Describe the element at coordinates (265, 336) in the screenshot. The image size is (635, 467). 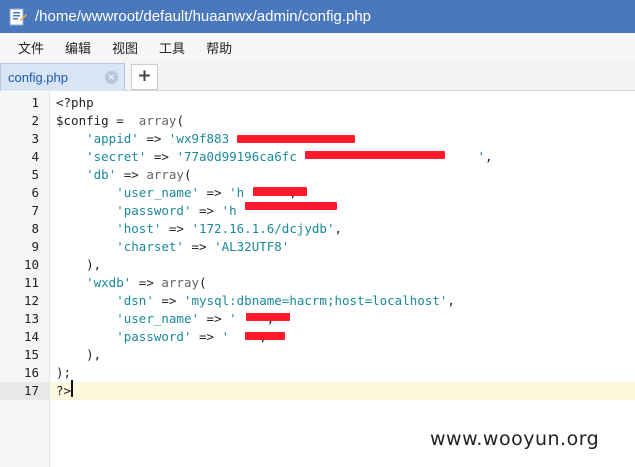
I see `redaction-wxdb-password` at that location.